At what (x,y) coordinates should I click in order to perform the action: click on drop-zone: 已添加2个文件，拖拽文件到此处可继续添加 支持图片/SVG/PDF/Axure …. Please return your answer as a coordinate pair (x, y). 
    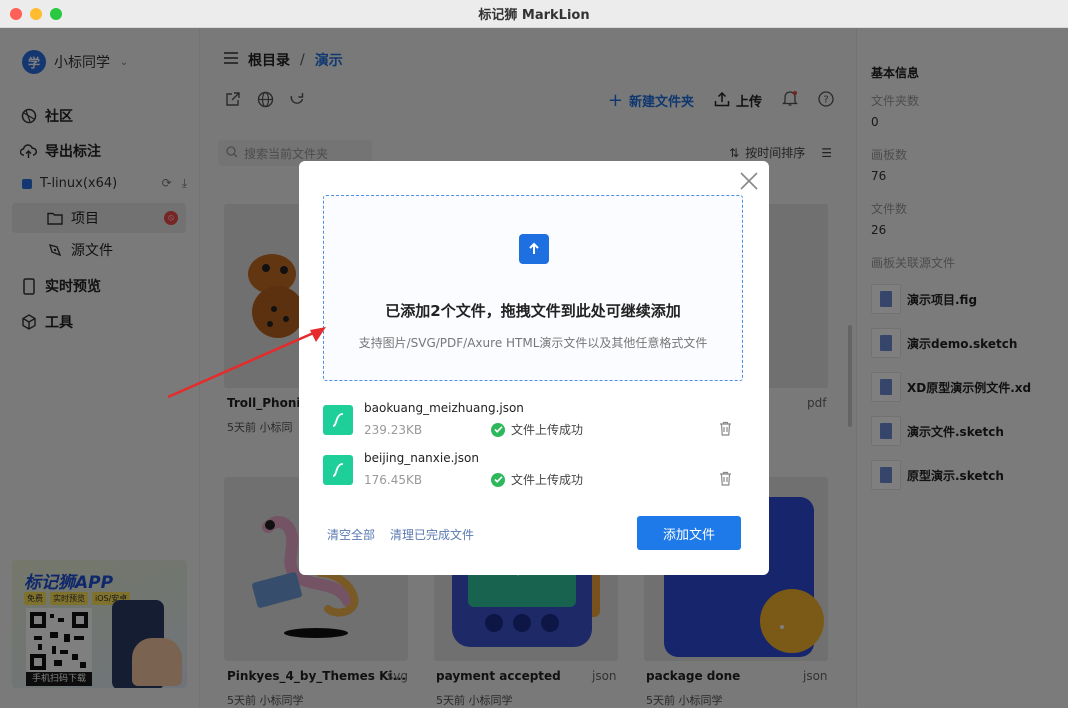
    Looking at the image, I should click on (533, 288).